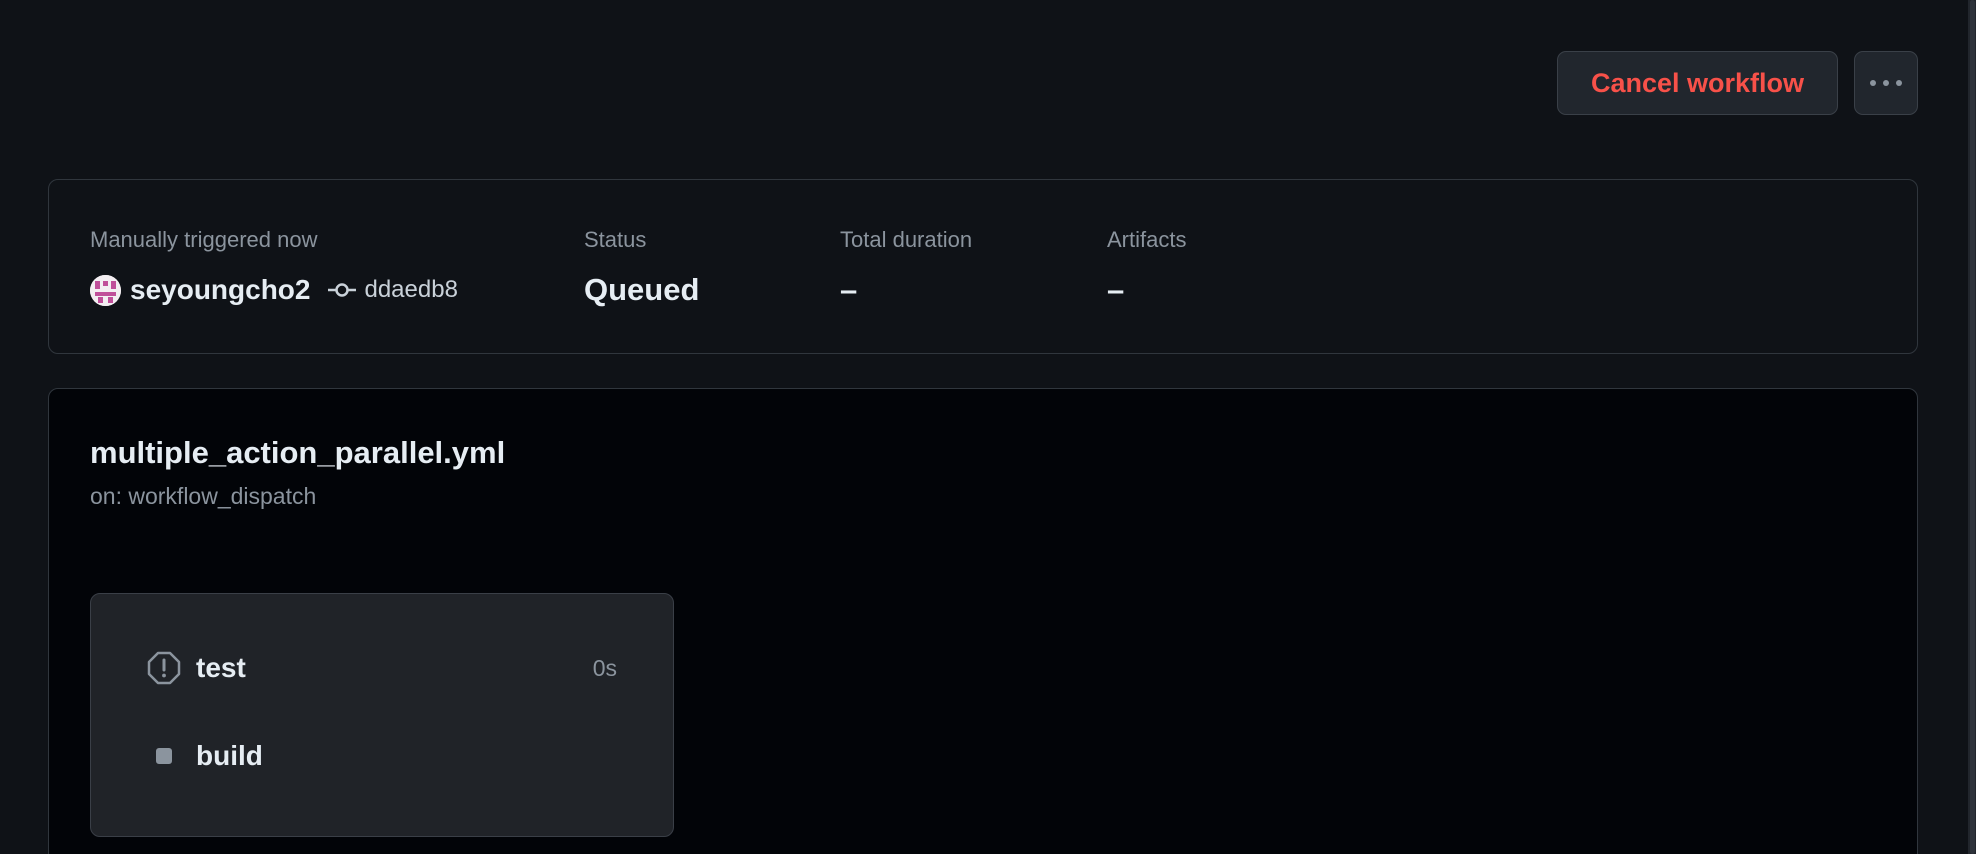 Image resolution: width=1976 pixels, height=854 pixels. I want to click on job-test: test 0s, so click(382, 668).